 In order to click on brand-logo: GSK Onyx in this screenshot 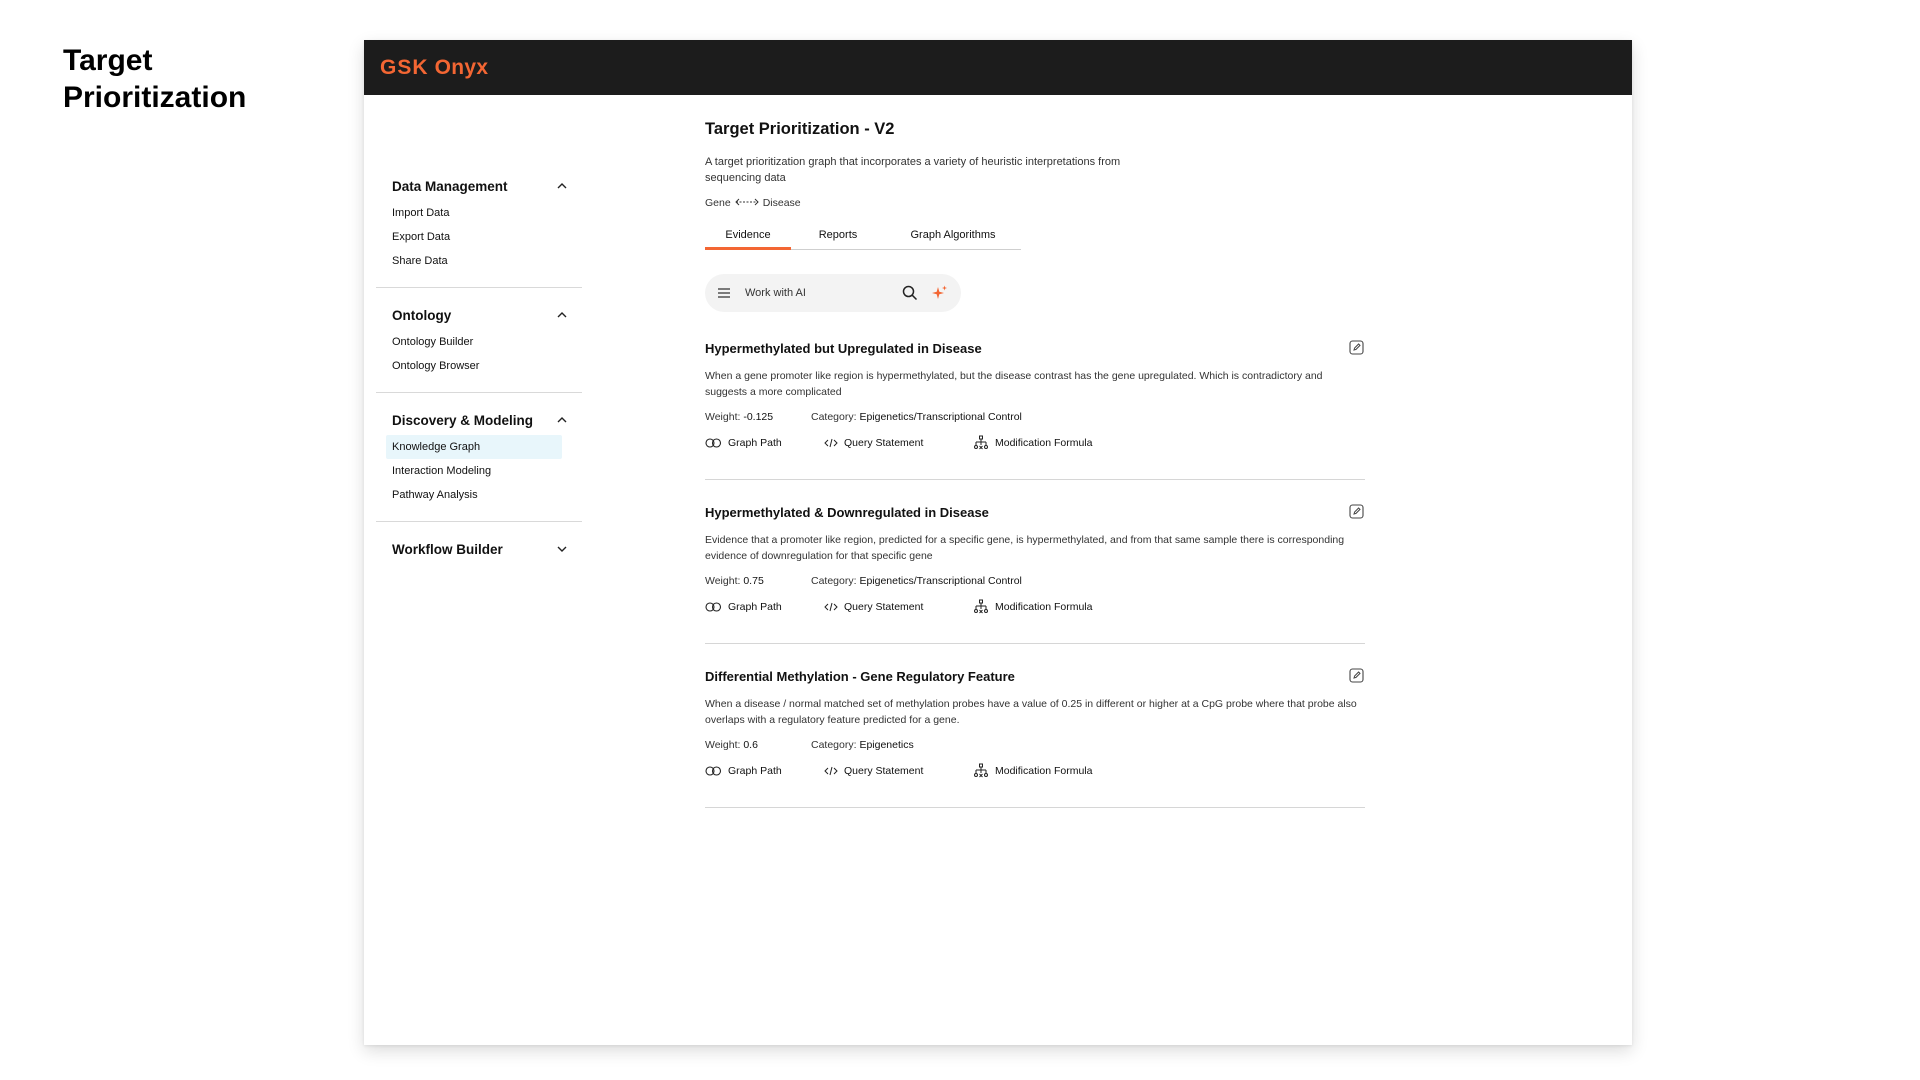, I will do `click(434, 68)`.